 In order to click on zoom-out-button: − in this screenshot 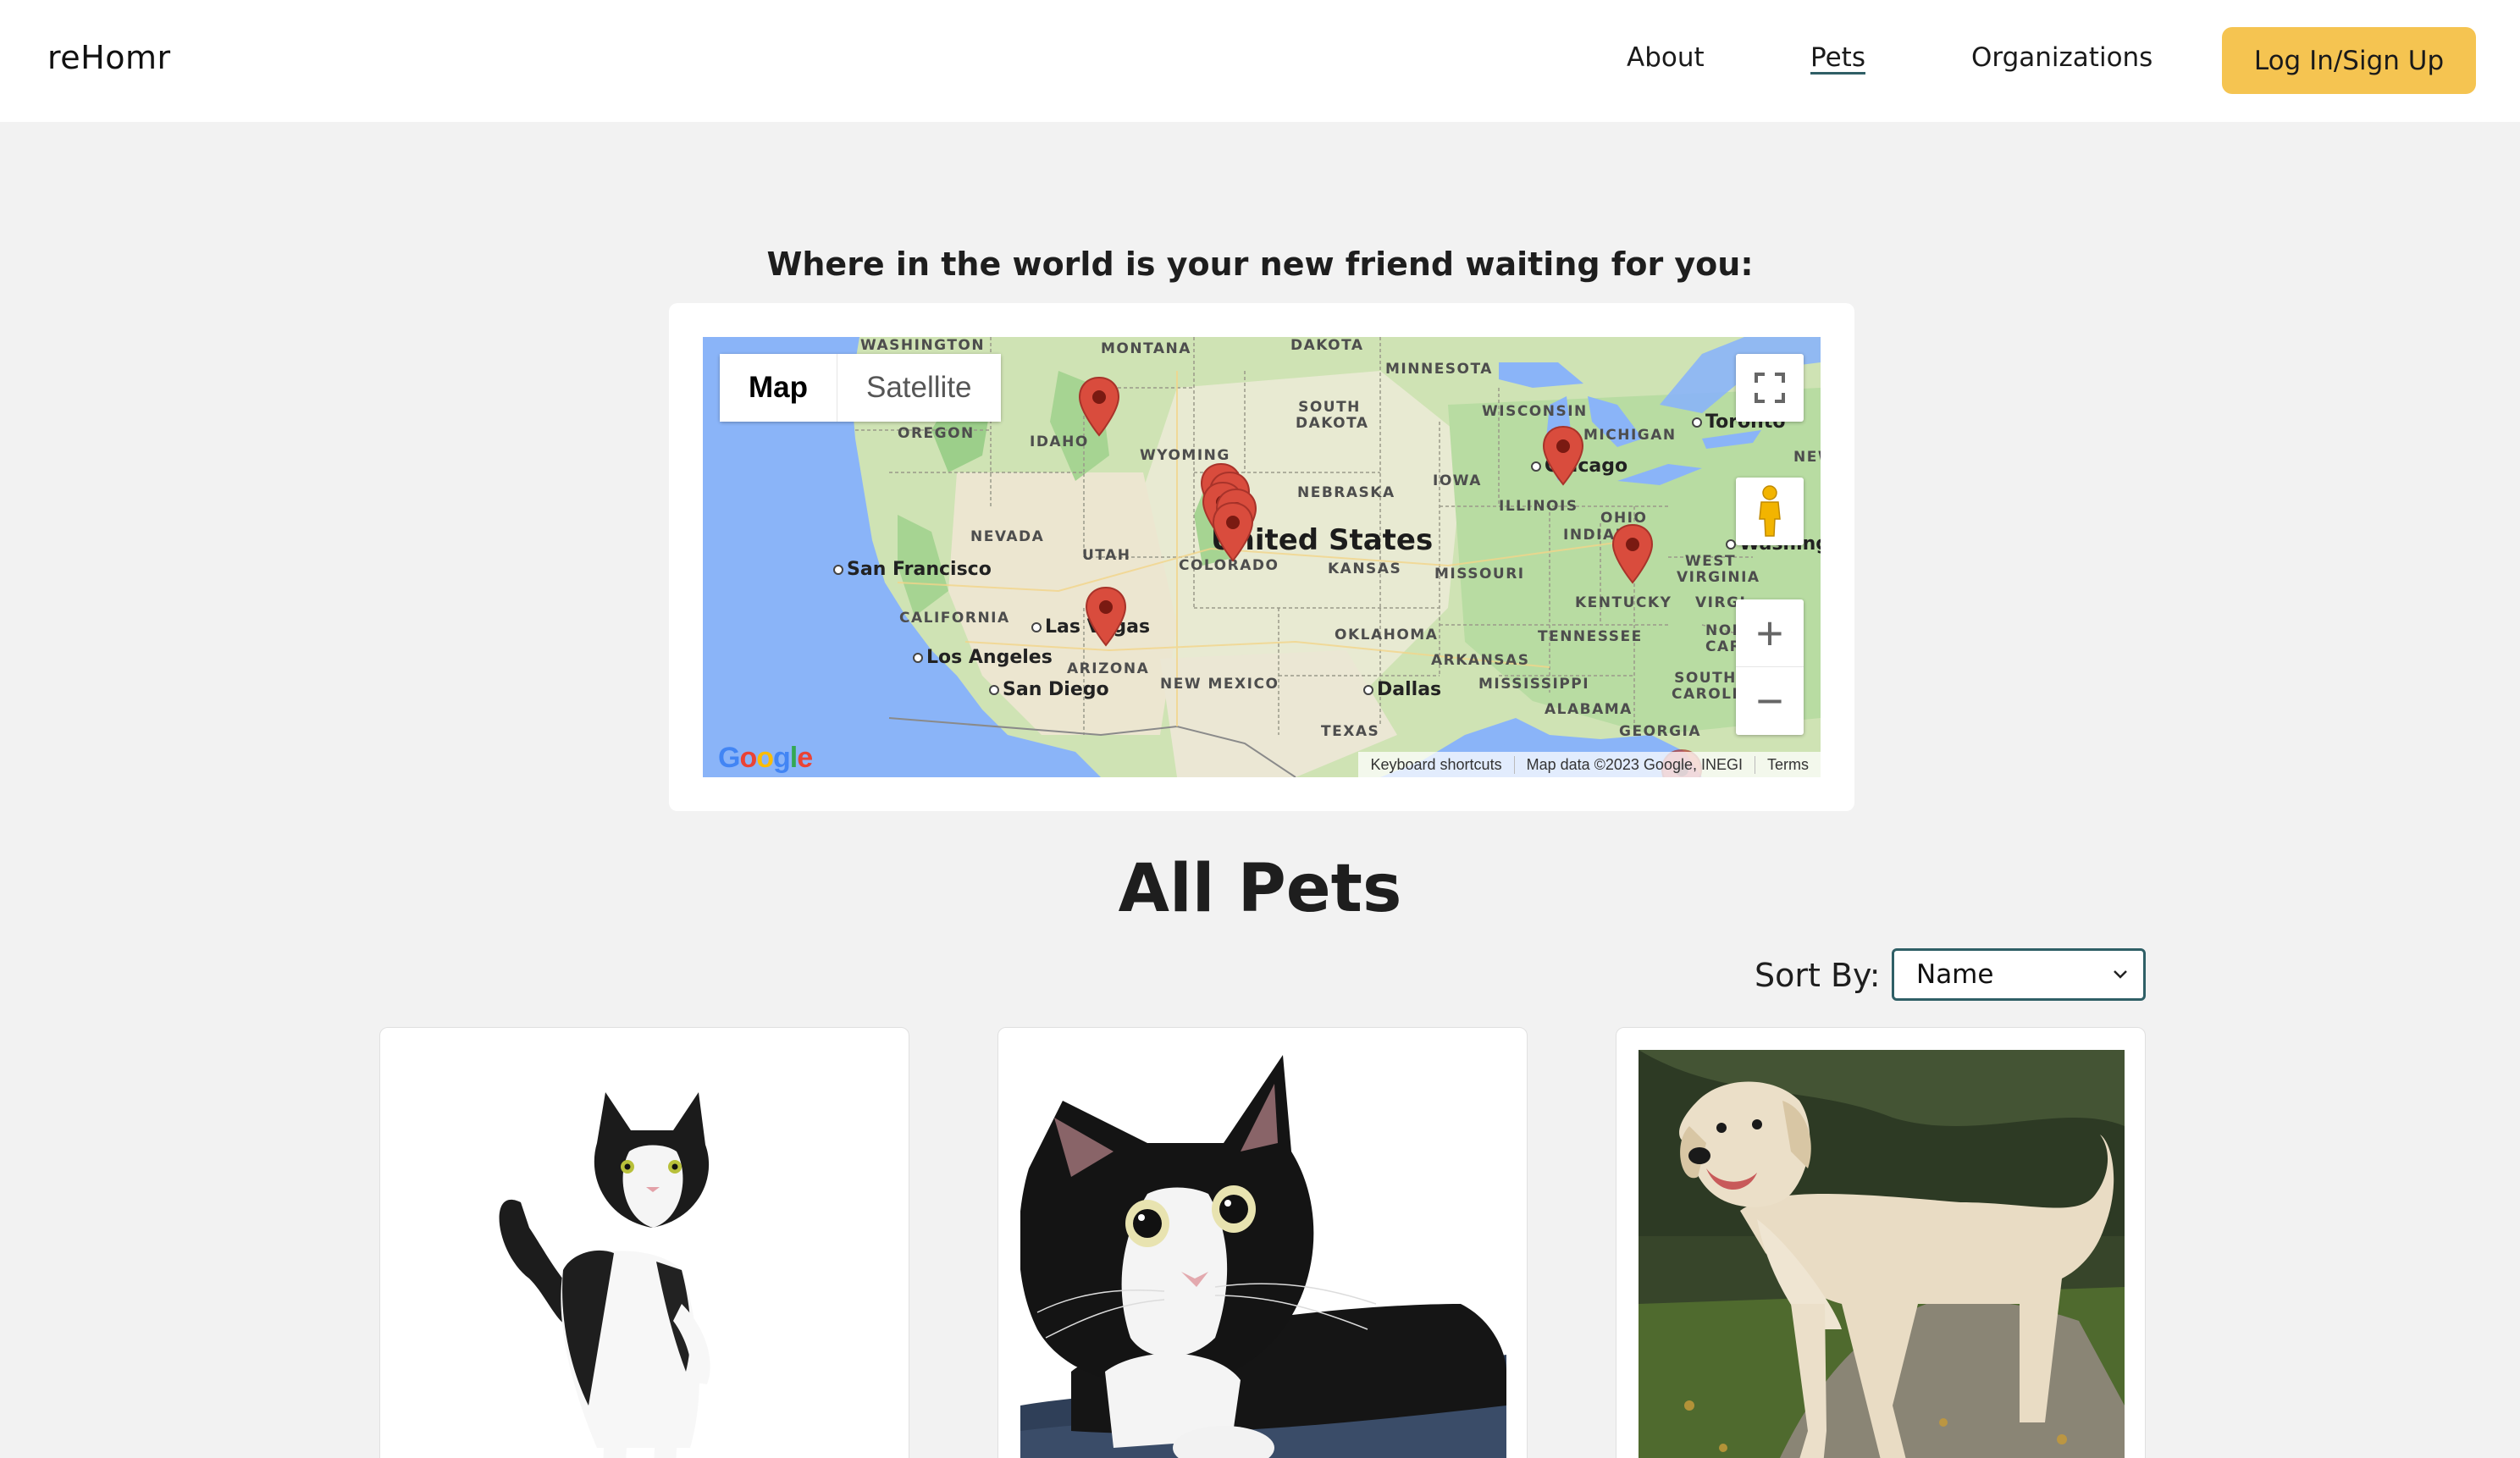, I will do `click(1770, 701)`.